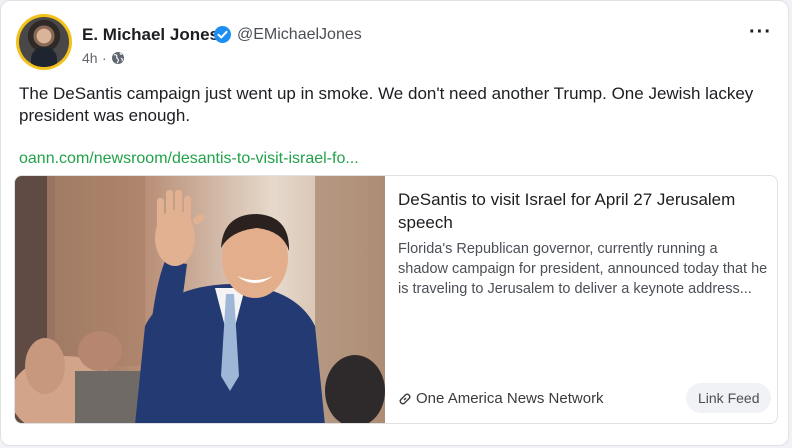 This screenshot has width=792, height=448. What do you see at coordinates (760, 32) in the screenshot?
I see `more-options-button: ···` at bounding box center [760, 32].